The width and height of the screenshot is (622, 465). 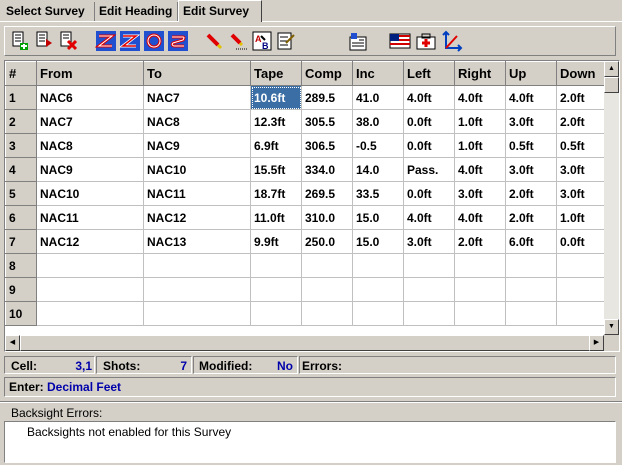 What do you see at coordinates (130, 41) in the screenshot?
I see `reverse-all-icon` at bounding box center [130, 41].